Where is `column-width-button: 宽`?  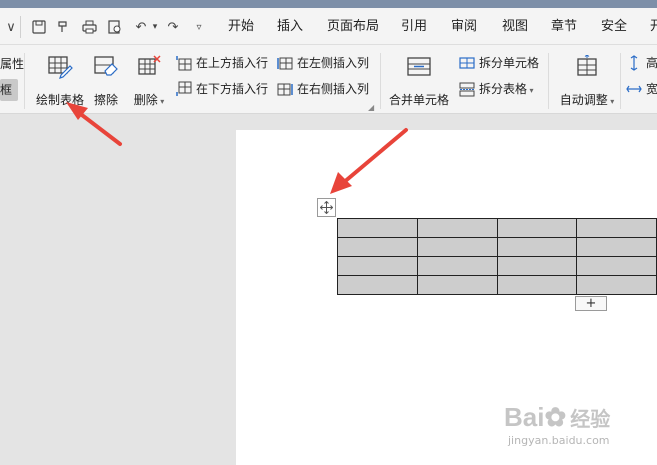
column-width-button: 宽 is located at coordinates (641, 89).